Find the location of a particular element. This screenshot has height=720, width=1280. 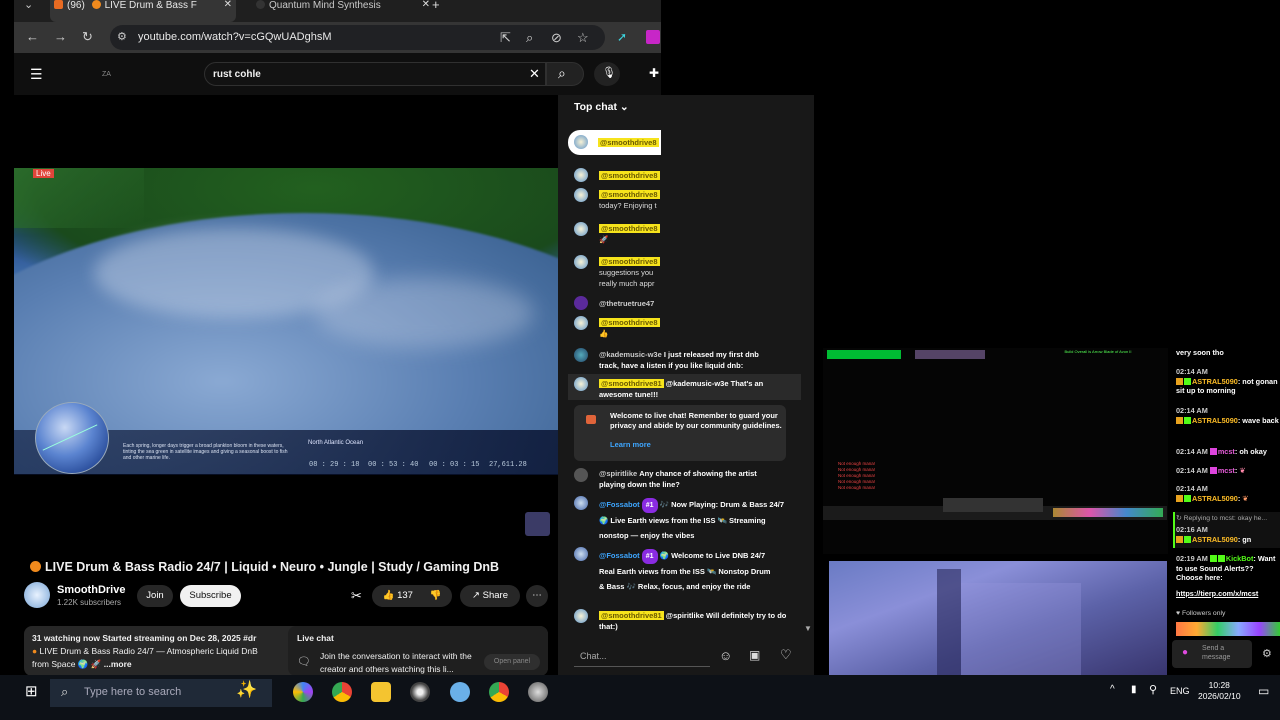

mic-icon: ▮ is located at coordinates (1134, 689).